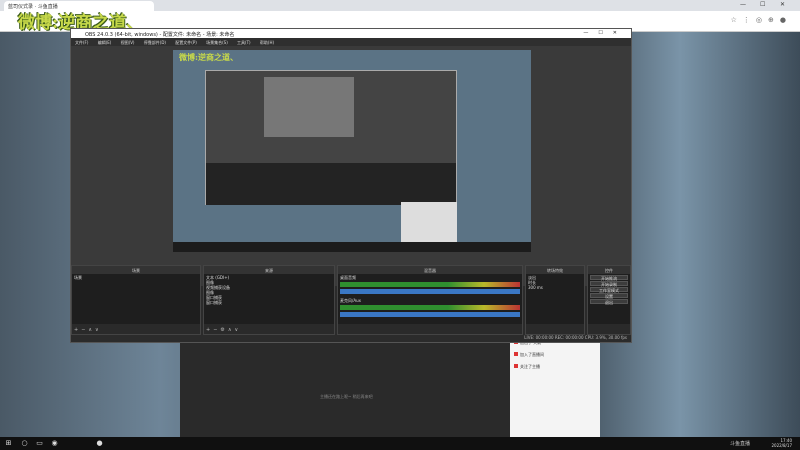 The width and height of the screenshot is (800, 450). What do you see at coordinates (555, 355) in the screenshot?
I see `chat-message: 加入了直播间` at bounding box center [555, 355].